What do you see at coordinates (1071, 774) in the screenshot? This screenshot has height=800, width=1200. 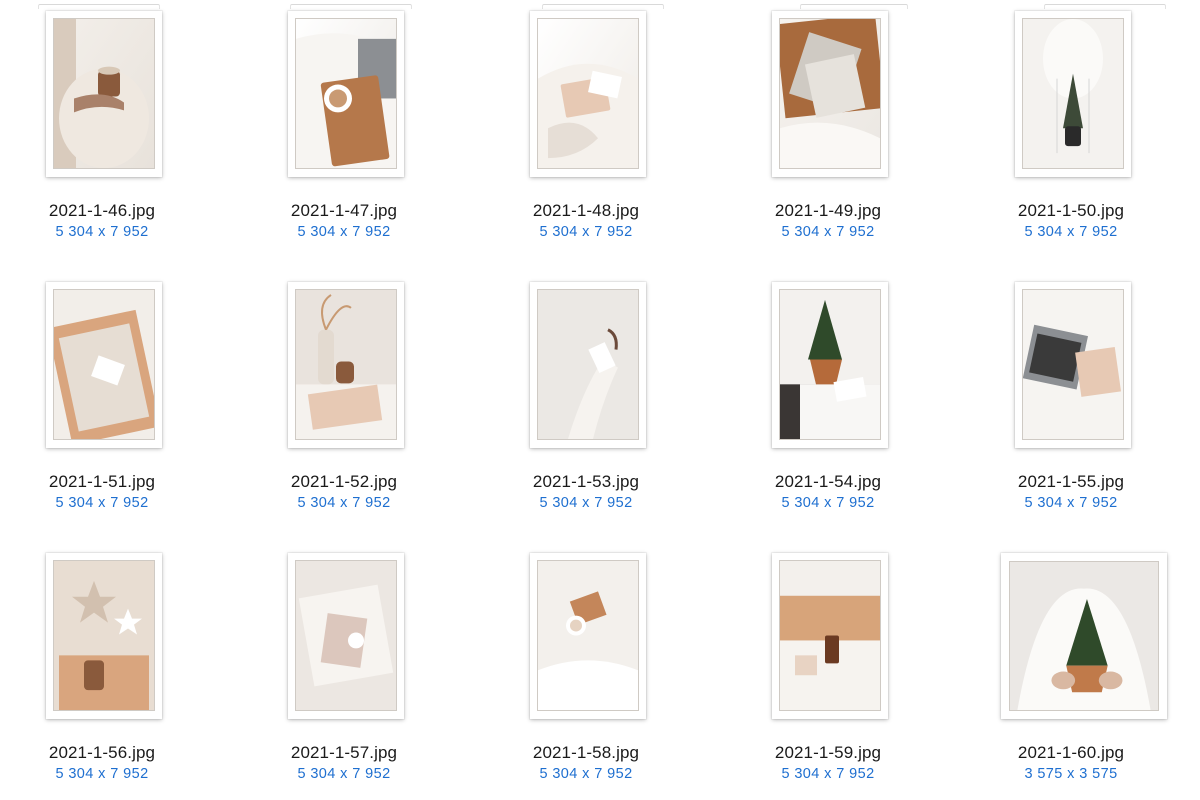 I see `image-dimensions-label: 3 575 x 3 575` at bounding box center [1071, 774].